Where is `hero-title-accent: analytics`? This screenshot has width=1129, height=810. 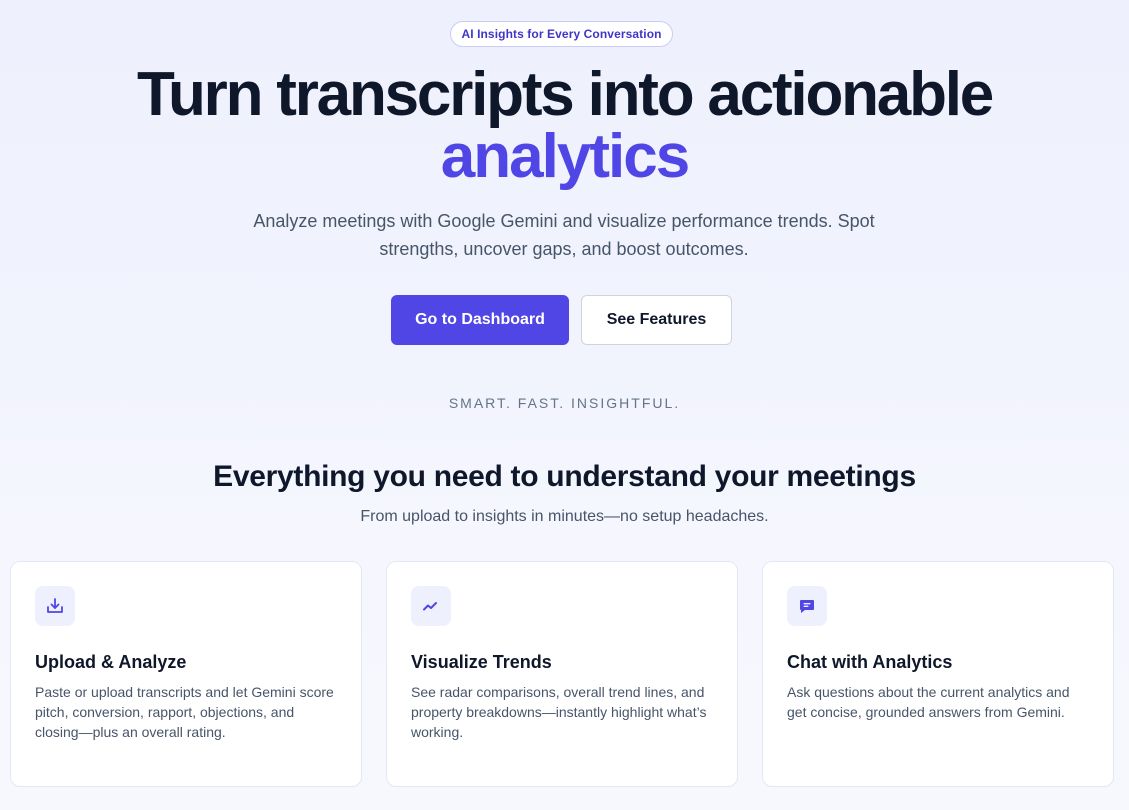
hero-title-accent: analytics is located at coordinates (565, 156).